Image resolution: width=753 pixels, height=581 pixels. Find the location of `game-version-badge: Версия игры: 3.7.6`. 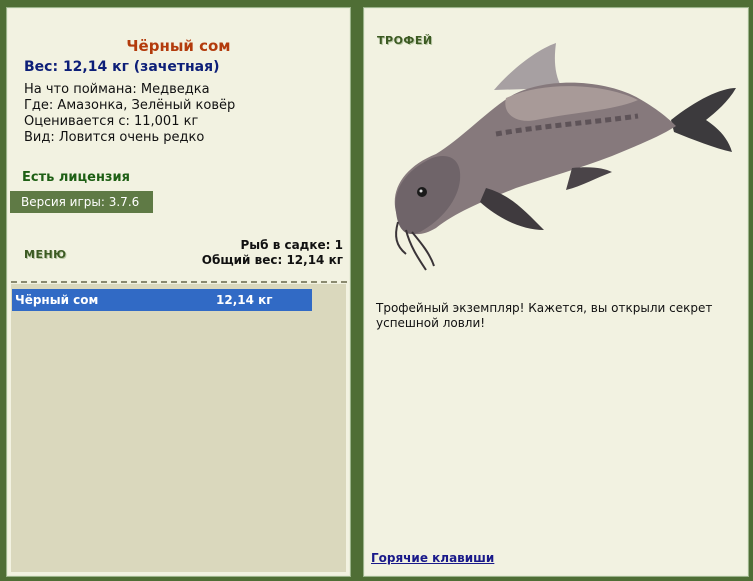

game-version-badge: Версия игры: 3.7.6 is located at coordinates (81, 202).